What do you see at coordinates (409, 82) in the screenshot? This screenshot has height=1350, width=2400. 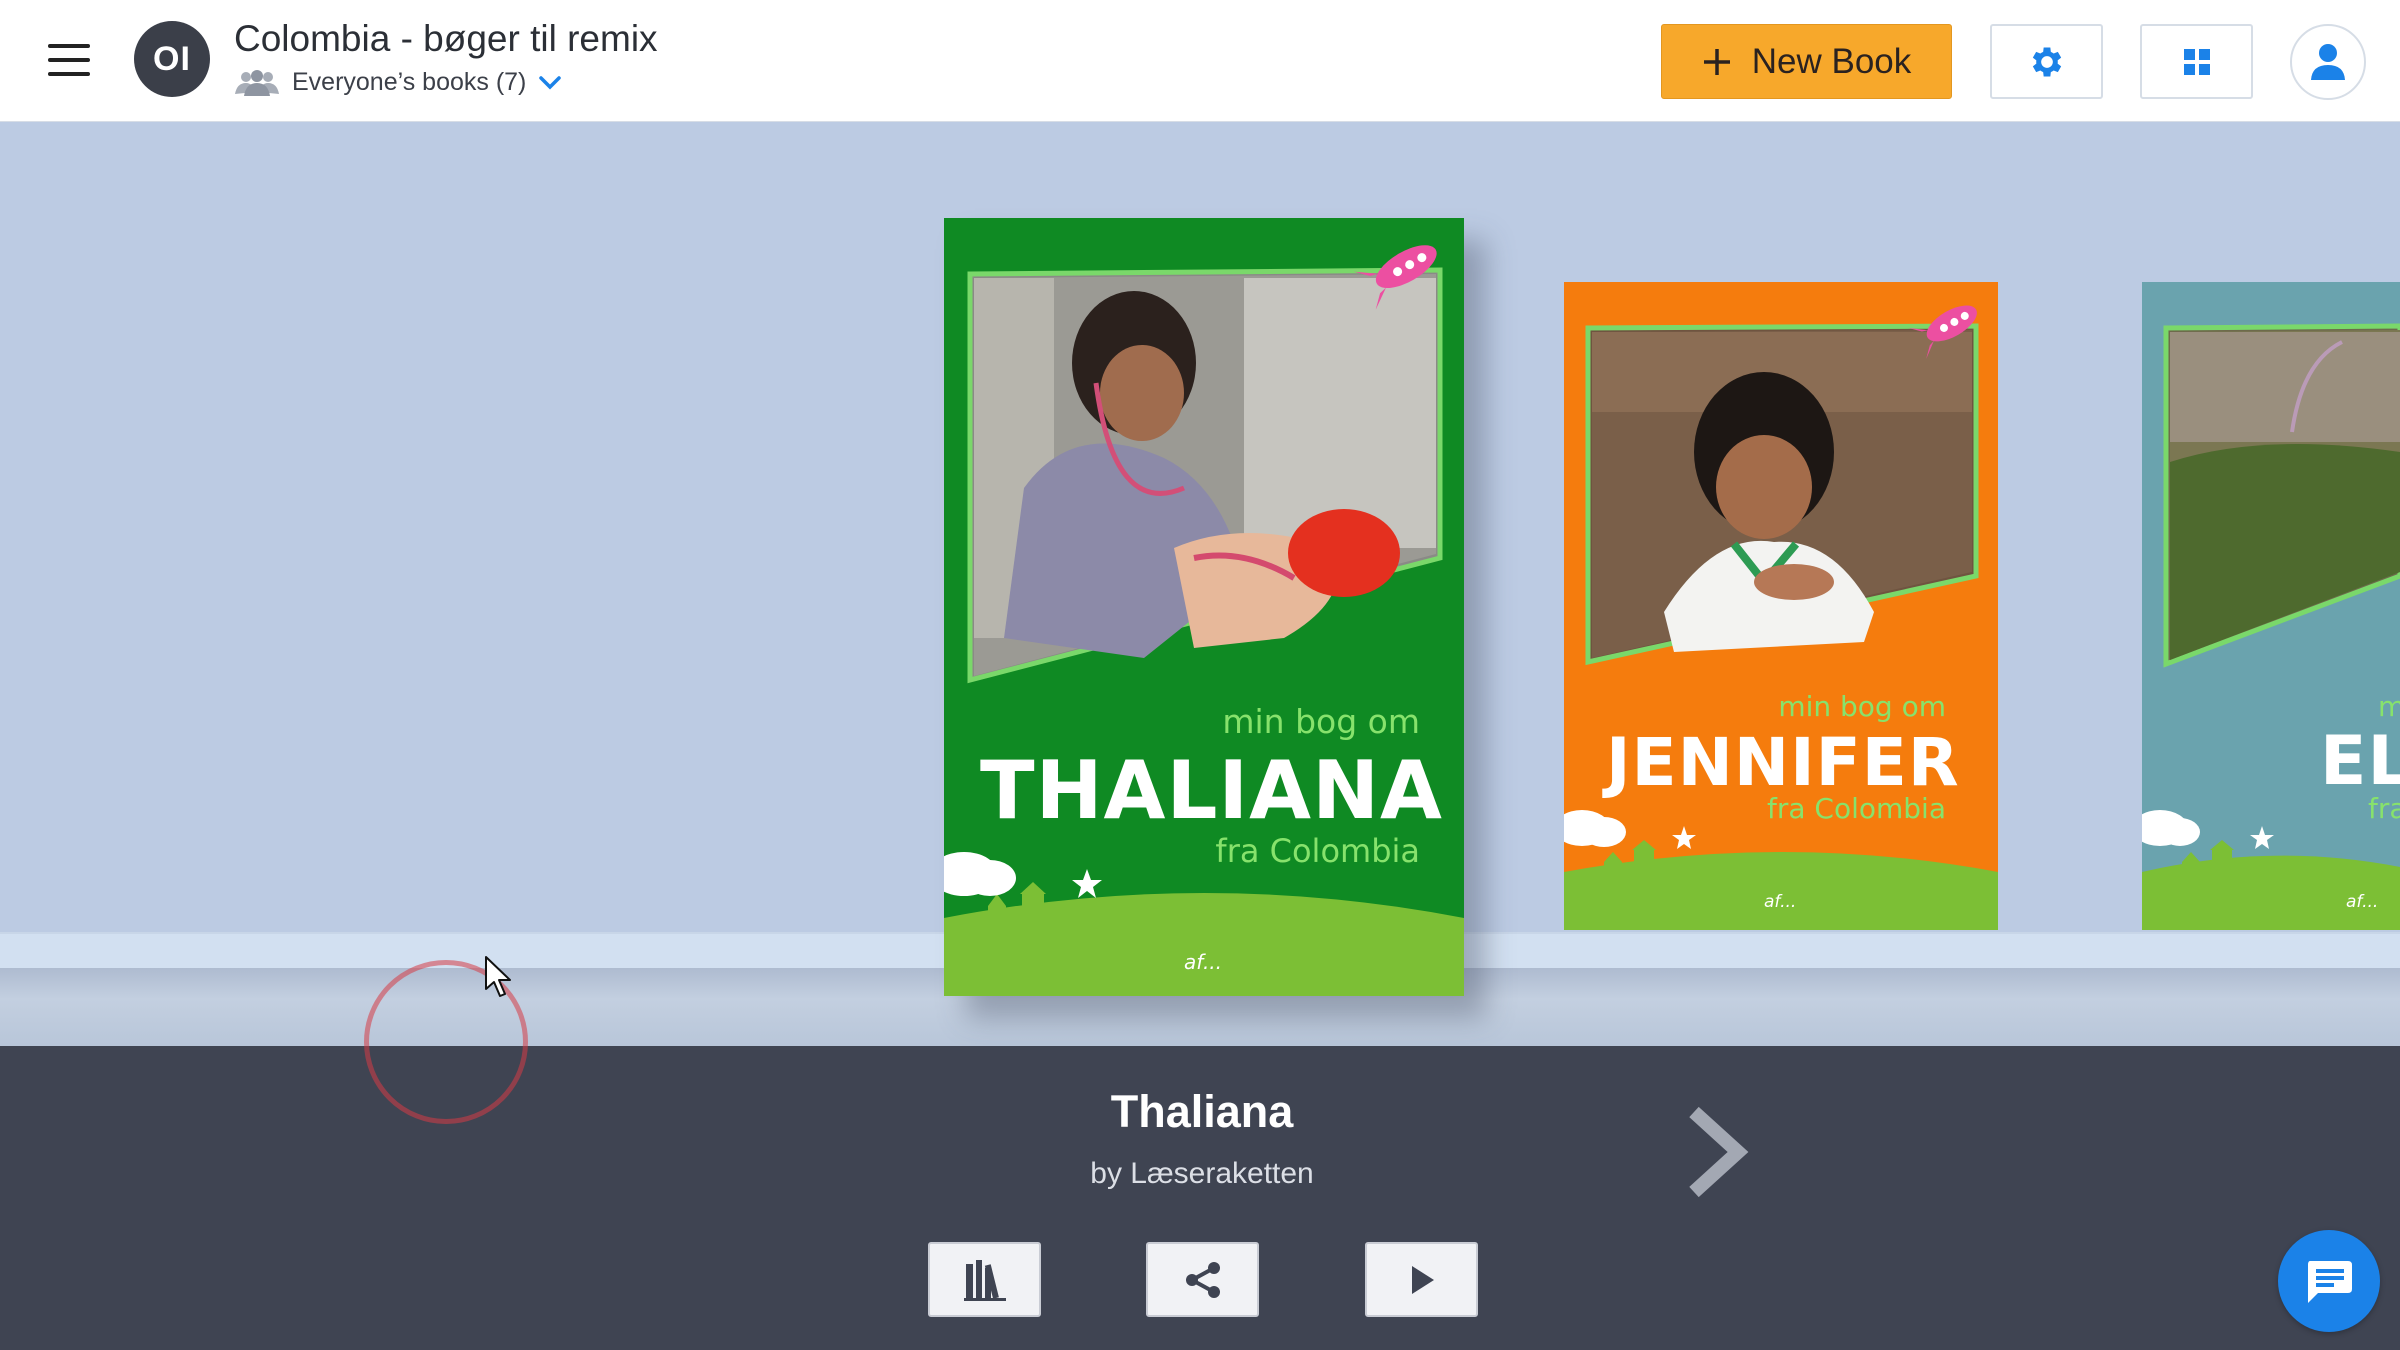 I see `books-filter-label: Everyone’s books (7)` at bounding box center [409, 82].